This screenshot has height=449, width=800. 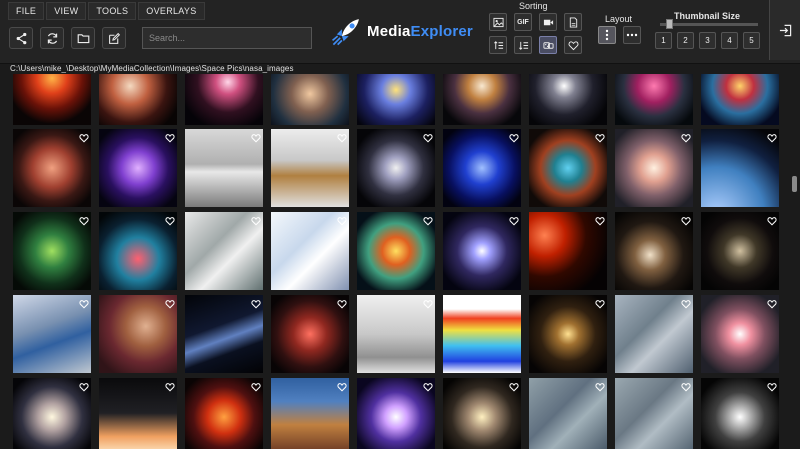 I want to click on thumbnail-earth-river, so click(x=654, y=413).